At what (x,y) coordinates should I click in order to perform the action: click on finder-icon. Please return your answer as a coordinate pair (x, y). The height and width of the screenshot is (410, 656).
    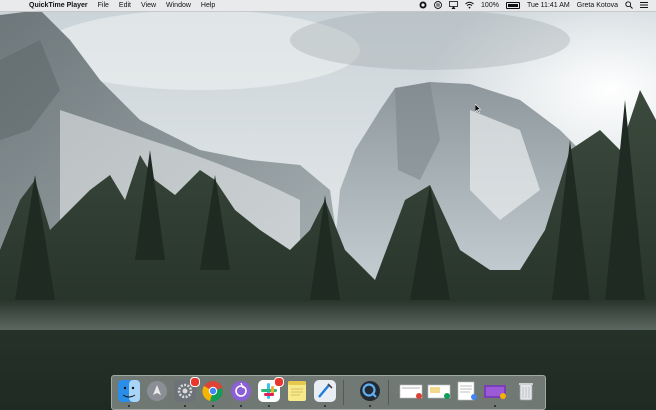
    Looking at the image, I should click on (129, 391).